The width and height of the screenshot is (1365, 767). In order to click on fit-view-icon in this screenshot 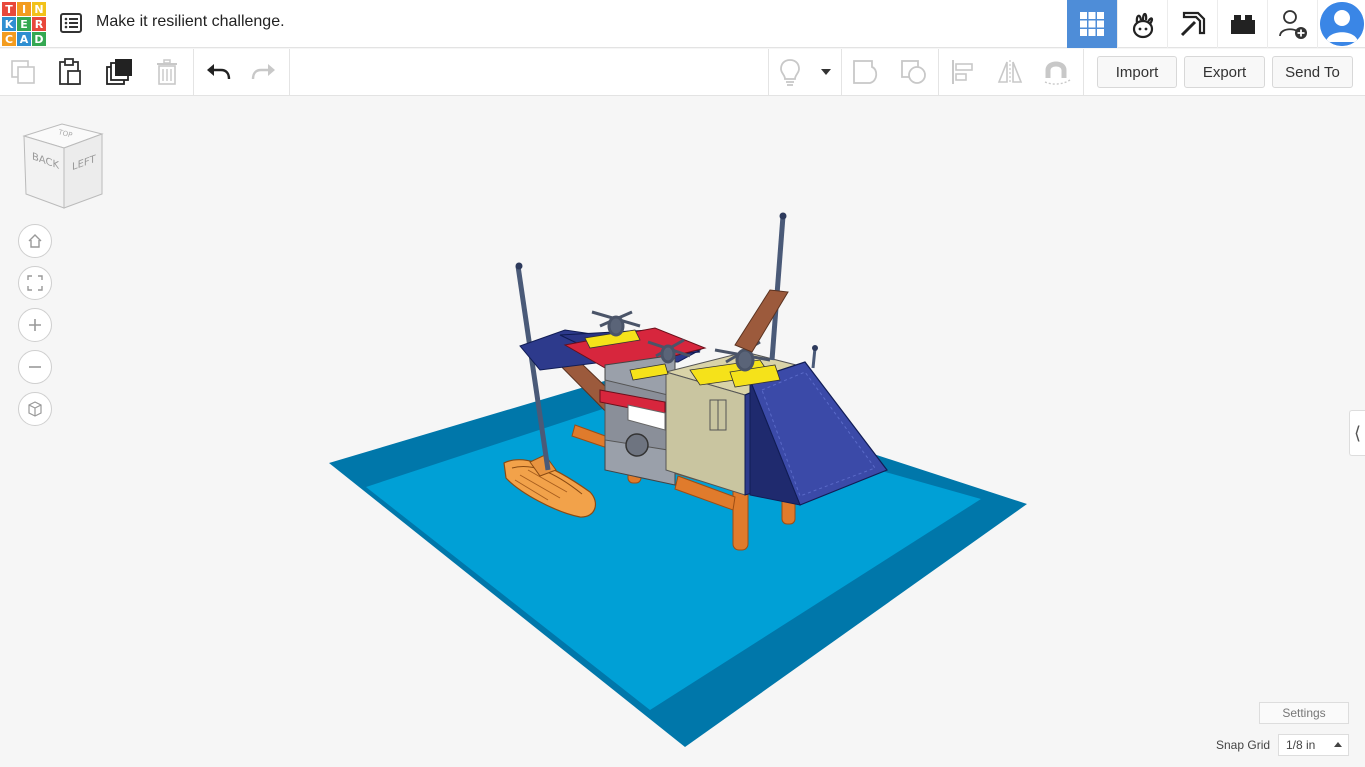, I will do `click(35, 283)`.